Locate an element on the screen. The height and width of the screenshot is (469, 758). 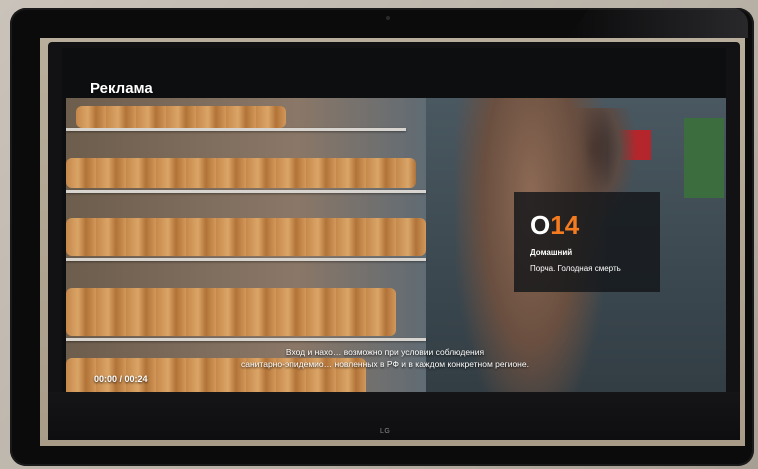
program-title: Порча. Голодная смерть is located at coordinates (575, 268).